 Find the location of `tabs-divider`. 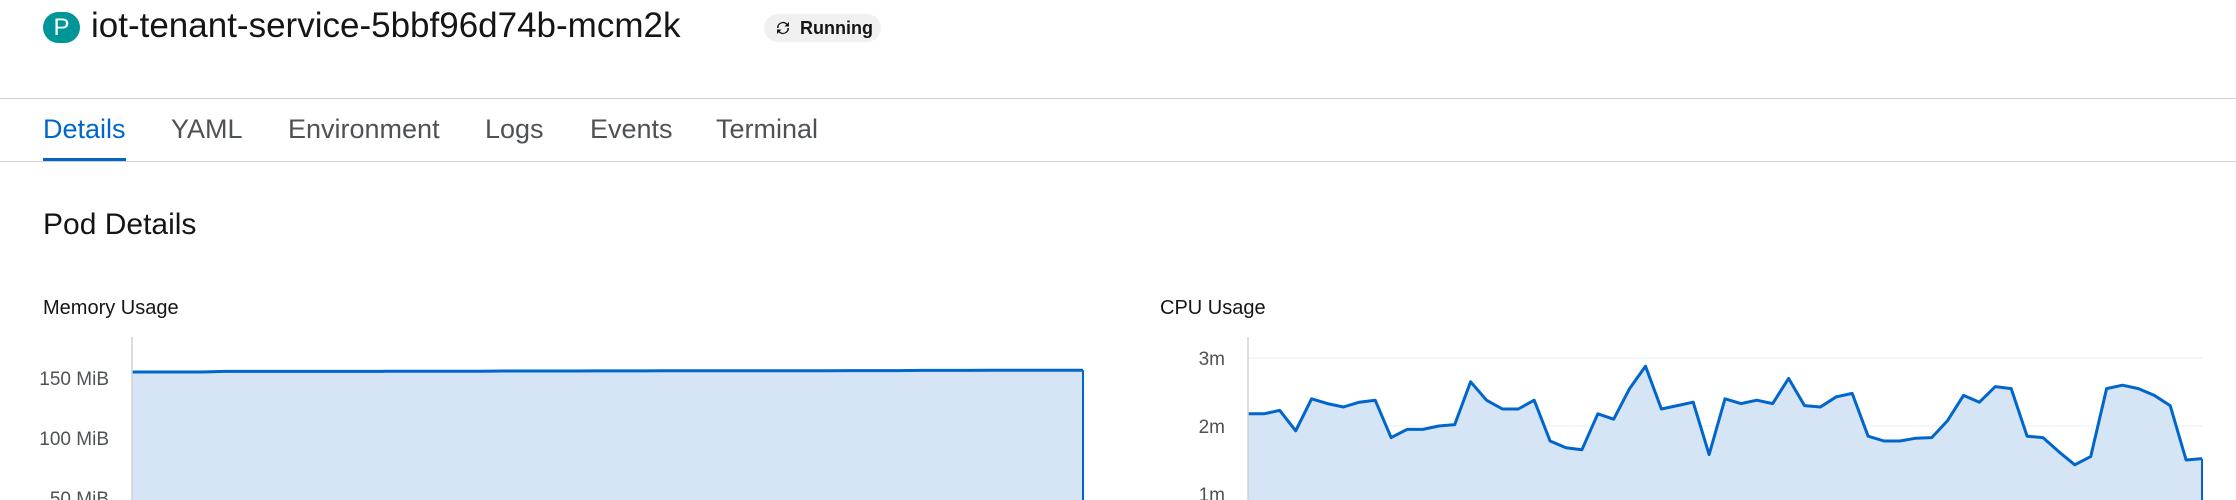

tabs-divider is located at coordinates (1118, 161).